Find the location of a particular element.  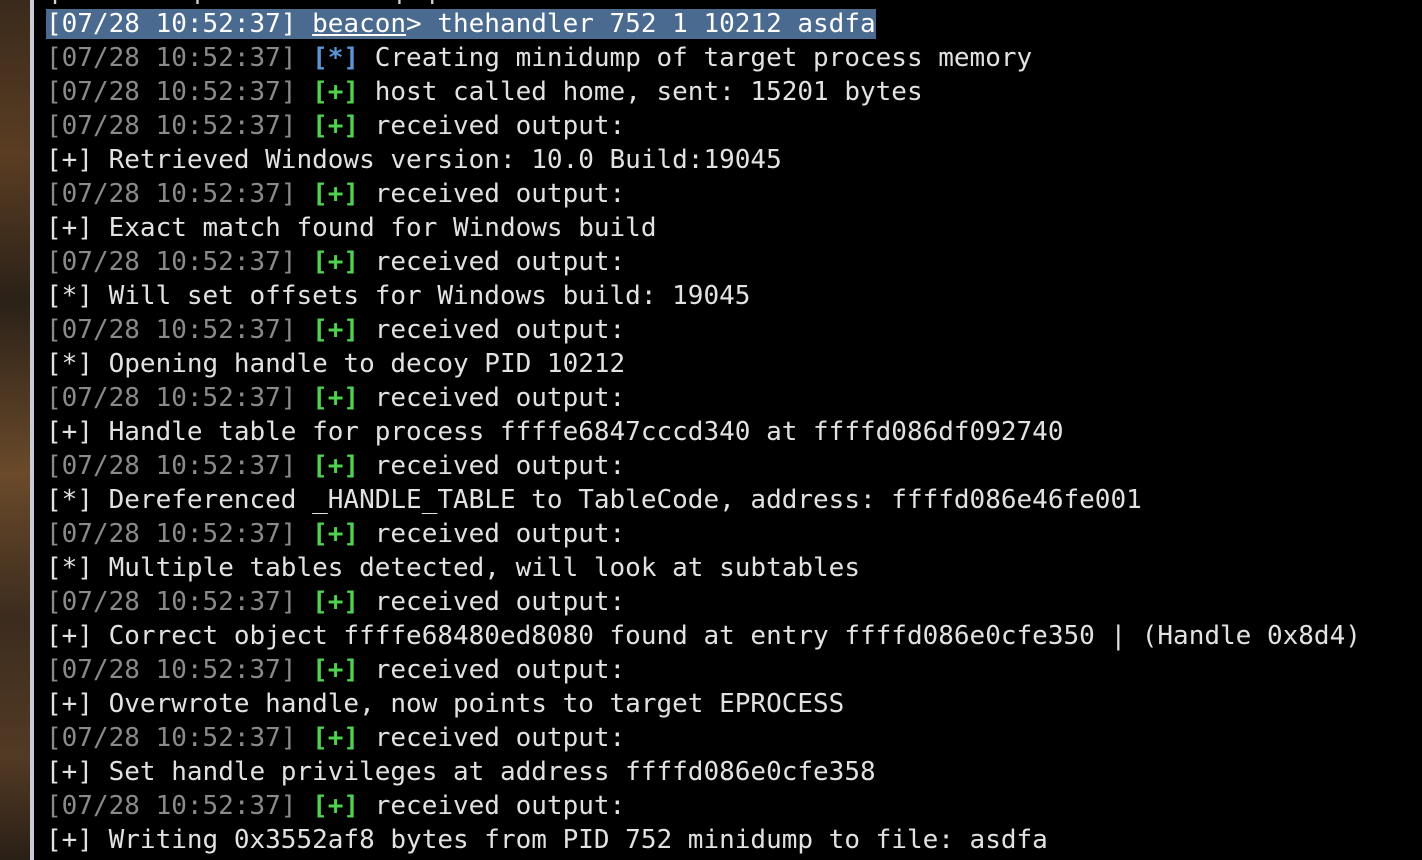

output-line: [*] Opening handle to decoy PID 10212 is located at coordinates (703, 364).